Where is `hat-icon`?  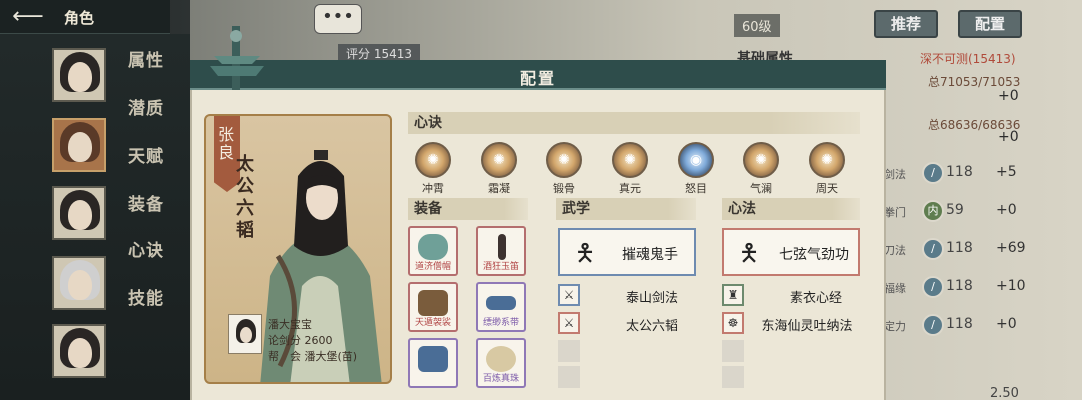 hat-icon is located at coordinates (433, 247).